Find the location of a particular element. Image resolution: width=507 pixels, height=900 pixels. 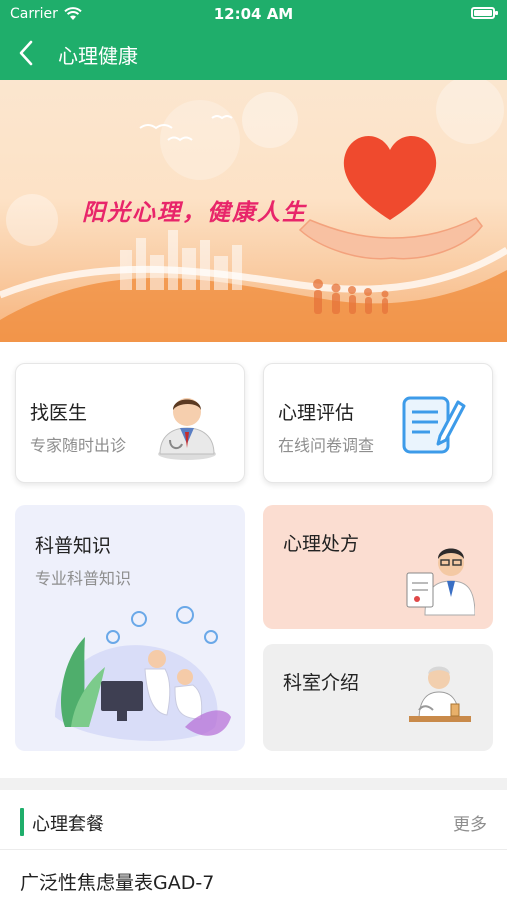

clock: 12:04 AM is located at coordinates (253, 14).